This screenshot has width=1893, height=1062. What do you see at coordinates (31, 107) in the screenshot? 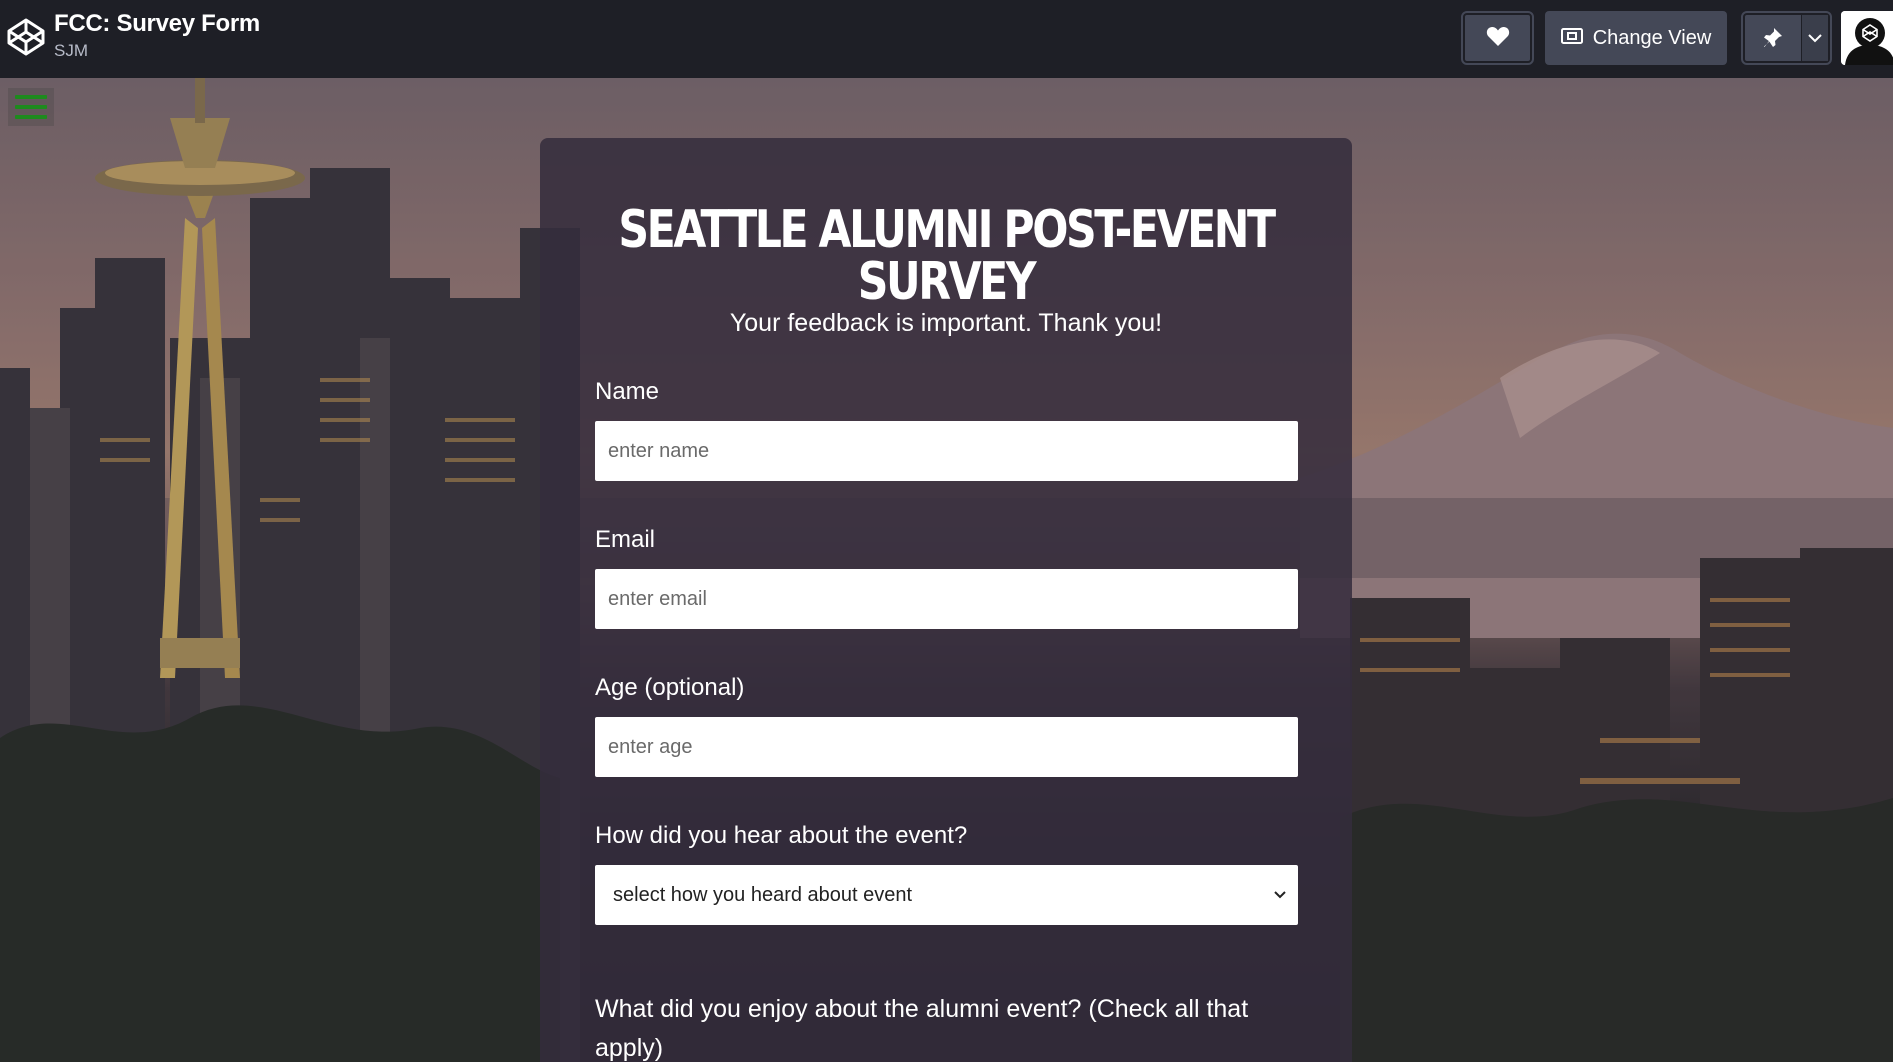
I see `hamburger-menu-icon` at bounding box center [31, 107].